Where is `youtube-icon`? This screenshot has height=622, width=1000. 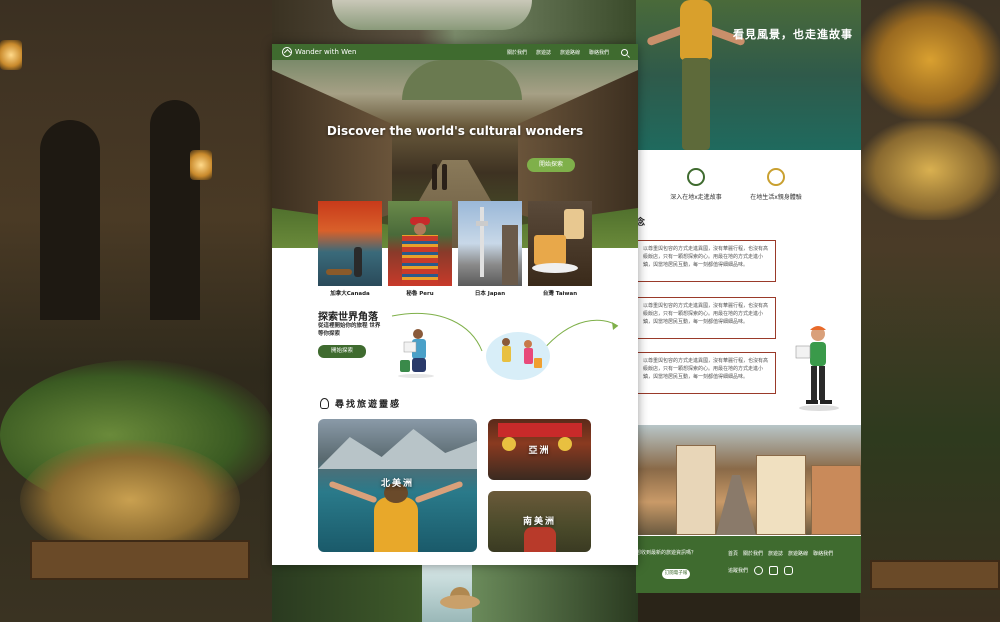 youtube-icon is located at coordinates (774, 570).